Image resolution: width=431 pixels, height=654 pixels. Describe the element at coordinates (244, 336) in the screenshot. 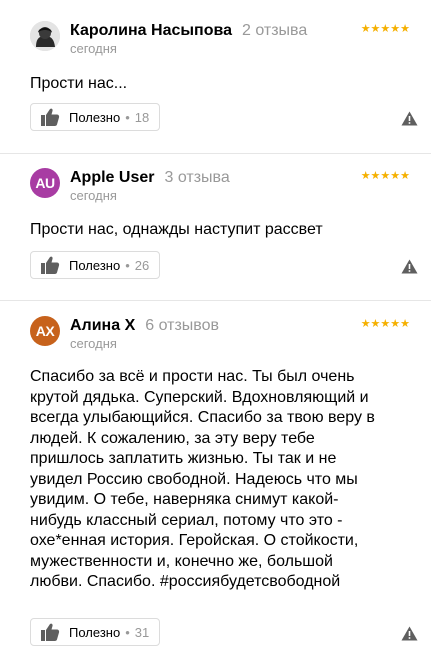

I see `review-header: Алина X 6 отзывов сегодня ★★★★★` at that location.